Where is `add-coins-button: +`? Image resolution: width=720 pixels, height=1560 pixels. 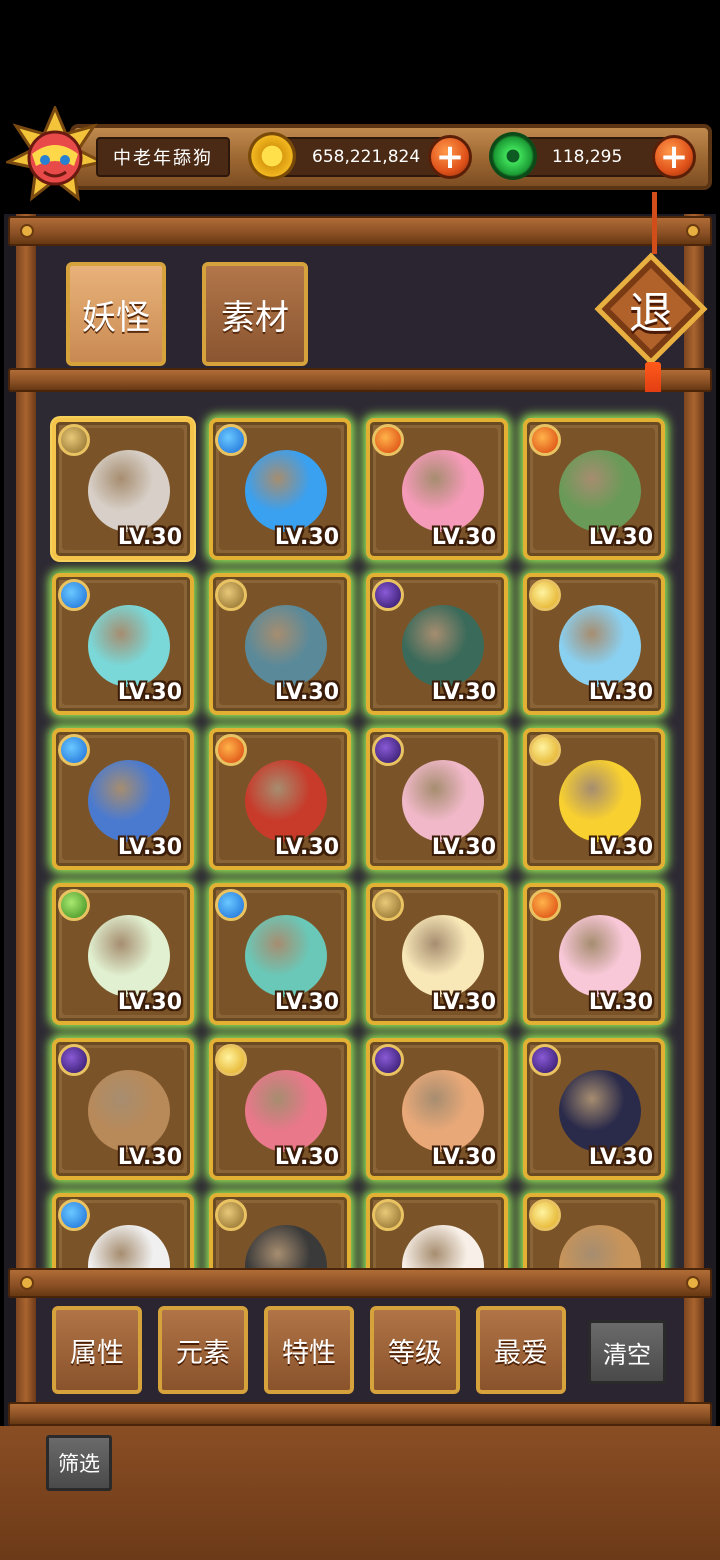 add-coins-button: + is located at coordinates (450, 157).